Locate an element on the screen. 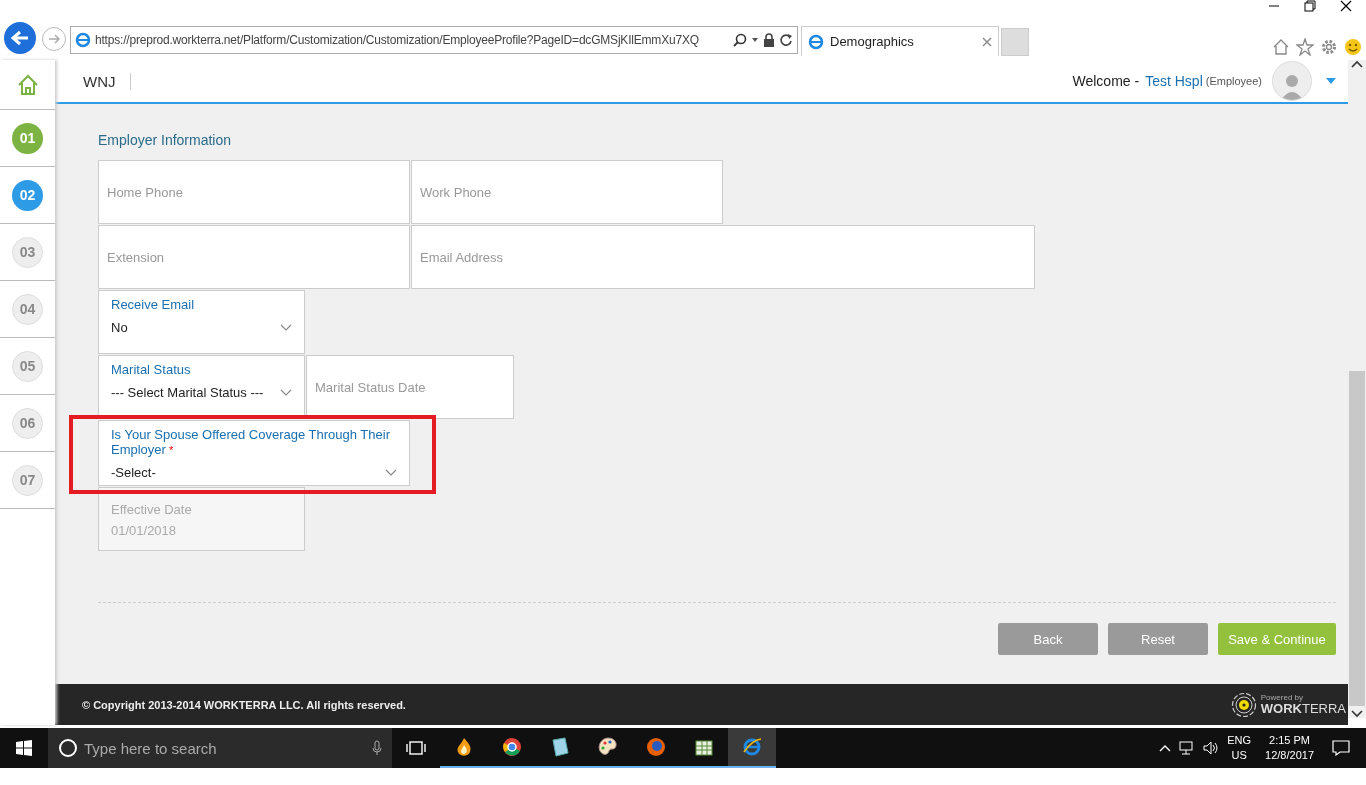 The height and width of the screenshot is (785, 1366). powered-by-text: Powered by is located at coordinates (1282, 698).